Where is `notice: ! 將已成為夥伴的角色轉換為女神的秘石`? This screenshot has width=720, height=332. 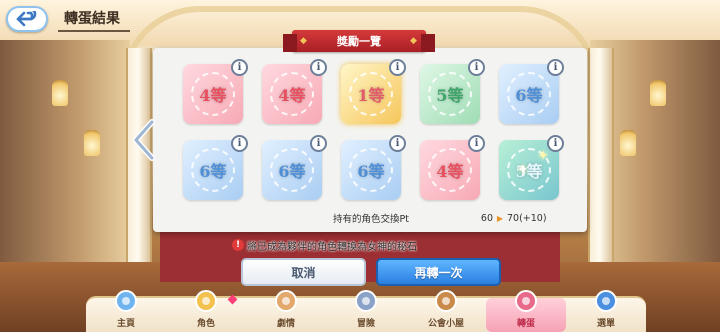 notice: ! 將已成為夥伴的角色轉換為女神的秘石 is located at coordinates (324, 245).